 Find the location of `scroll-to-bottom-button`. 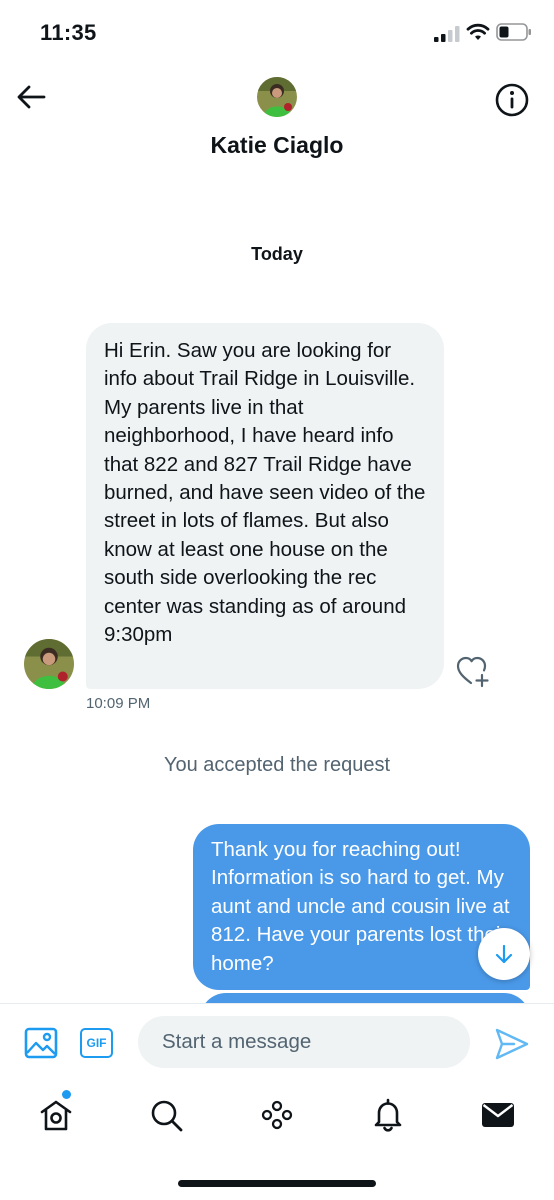

scroll-to-bottom-button is located at coordinates (504, 954).